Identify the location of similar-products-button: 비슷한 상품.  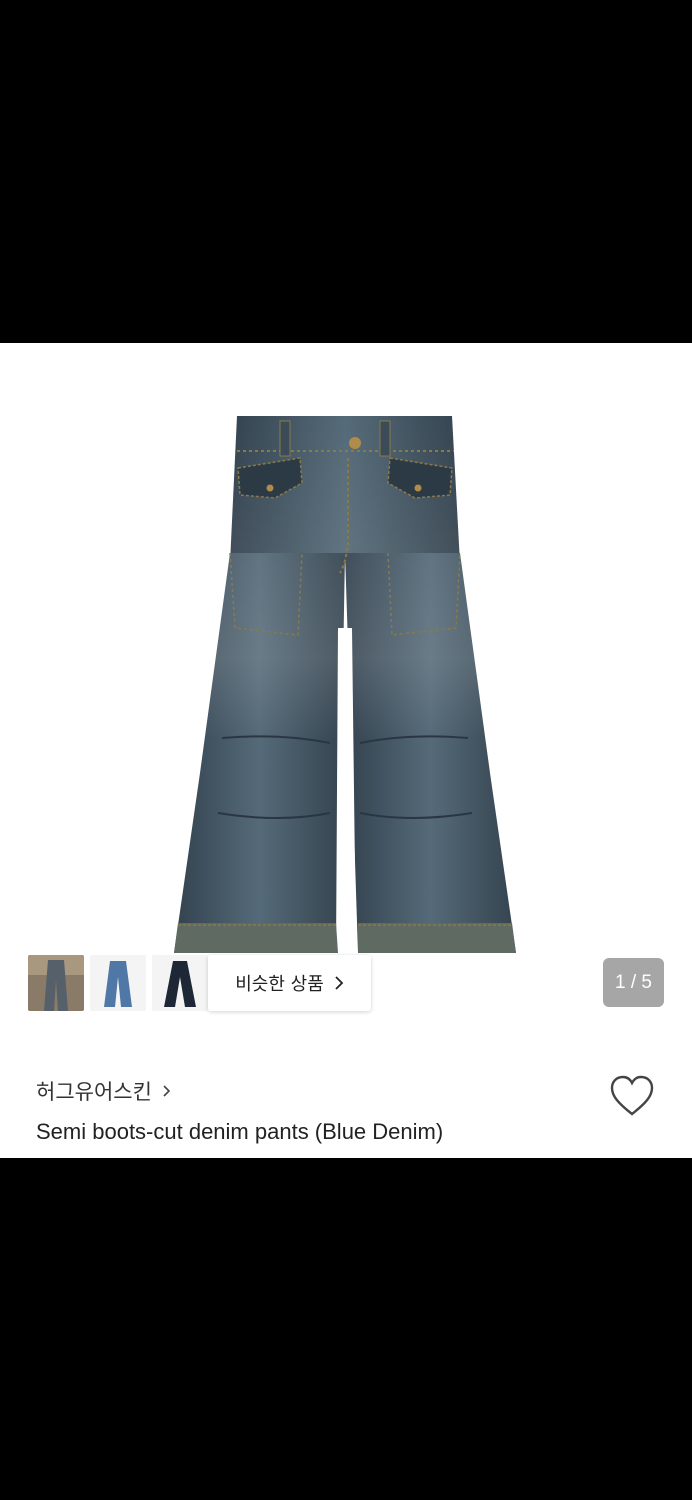
(289, 983).